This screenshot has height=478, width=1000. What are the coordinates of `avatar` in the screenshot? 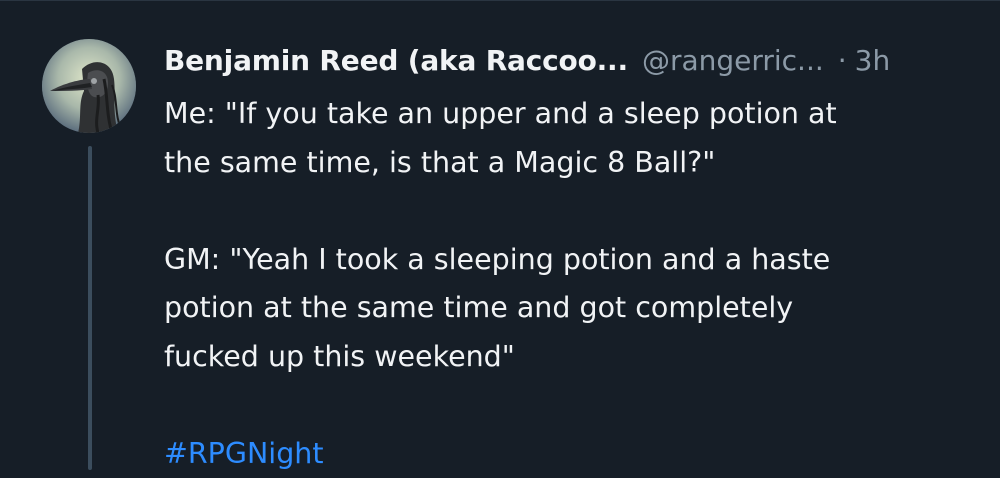 It's located at (89, 86).